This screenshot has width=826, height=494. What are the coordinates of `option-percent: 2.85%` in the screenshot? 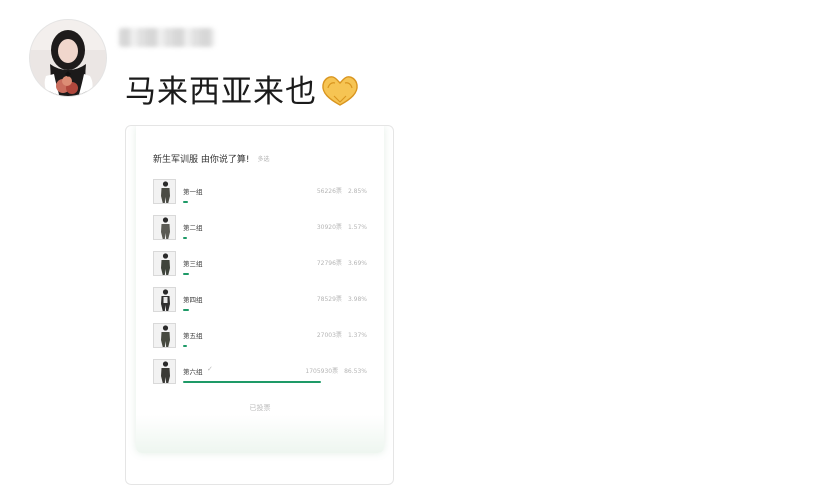 It's located at (357, 191).